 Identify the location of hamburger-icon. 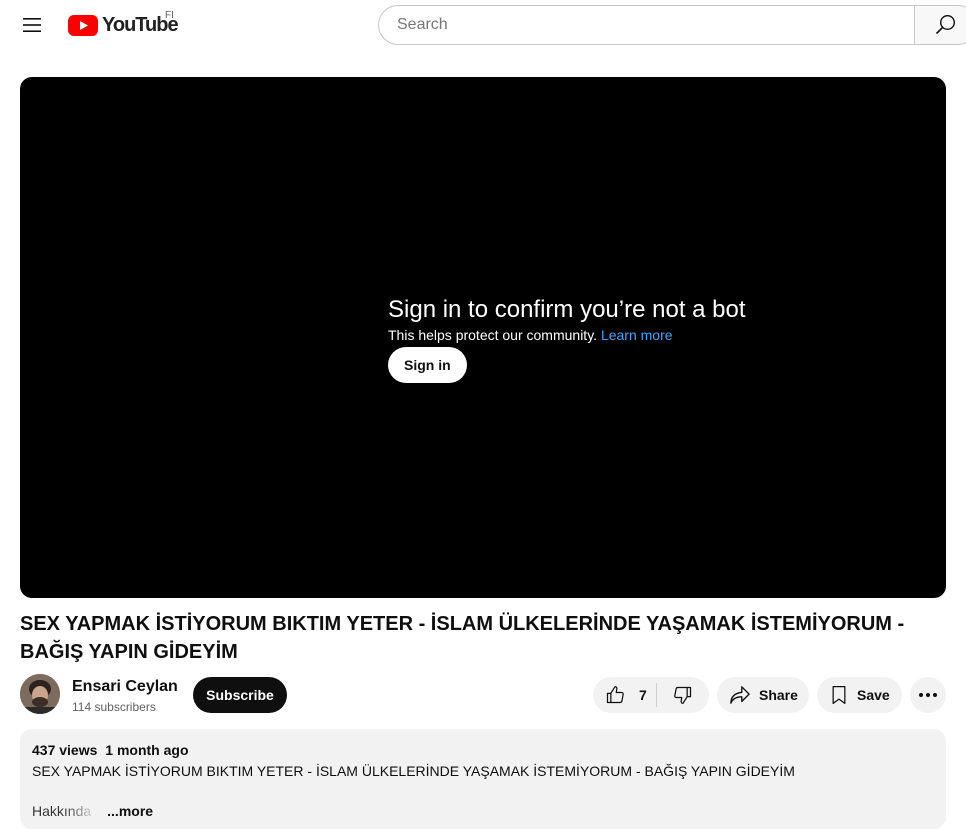
(32, 25).